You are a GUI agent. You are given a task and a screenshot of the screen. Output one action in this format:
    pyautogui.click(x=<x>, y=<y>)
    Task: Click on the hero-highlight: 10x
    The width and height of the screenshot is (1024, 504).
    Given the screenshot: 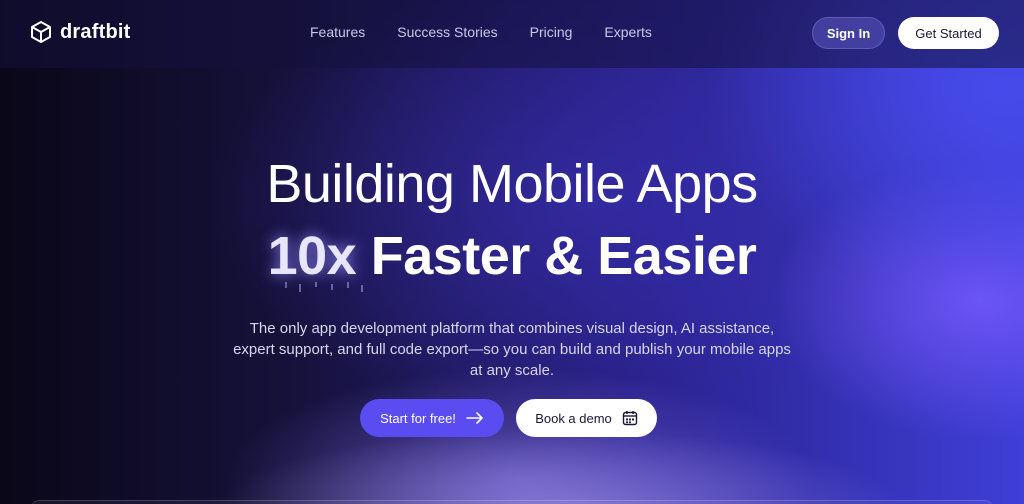 What is the action you would take?
    pyautogui.click(x=312, y=256)
    